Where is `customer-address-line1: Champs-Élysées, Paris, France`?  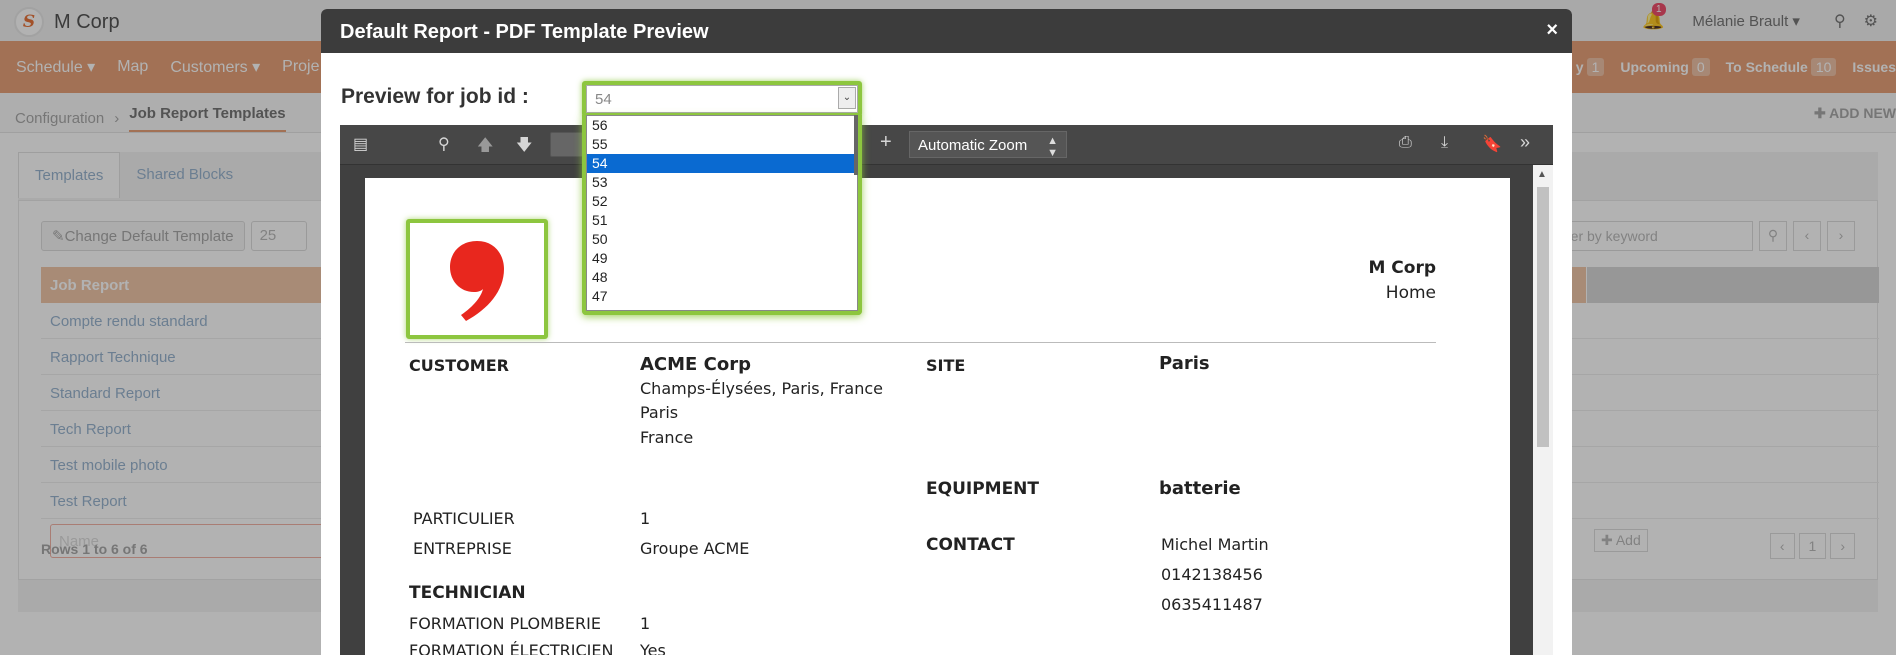 customer-address-line1: Champs-Élysées, Paris, France is located at coordinates (761, 388).